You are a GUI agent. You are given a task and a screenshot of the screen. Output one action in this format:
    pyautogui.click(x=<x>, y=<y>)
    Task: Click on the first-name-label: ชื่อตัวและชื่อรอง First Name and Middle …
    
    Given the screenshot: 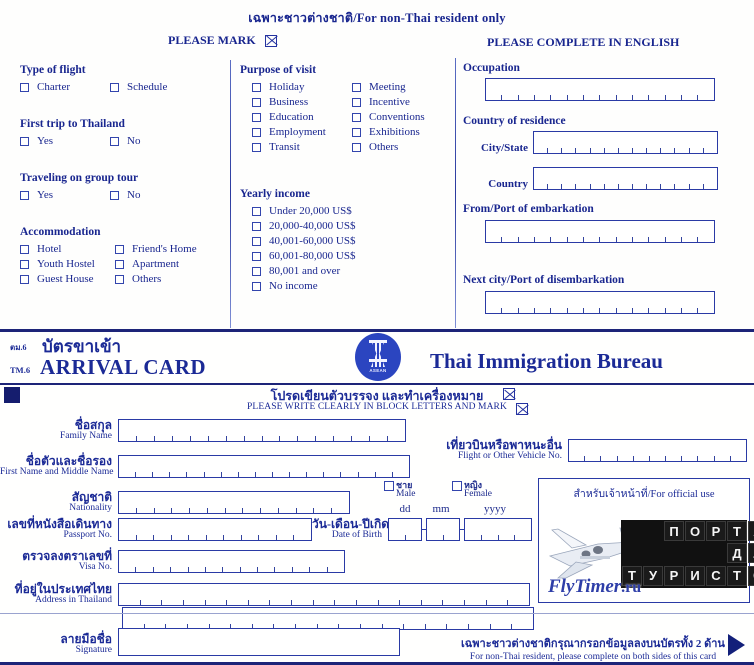 What is the action you would take?
    pyautogui.click(x=59, y=466)
    